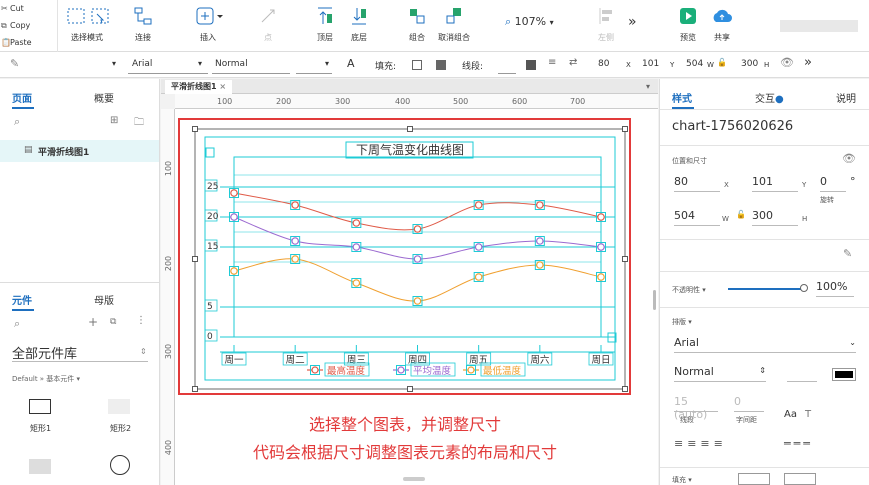  I want to click on ungroup-icon, so click(453, 16).